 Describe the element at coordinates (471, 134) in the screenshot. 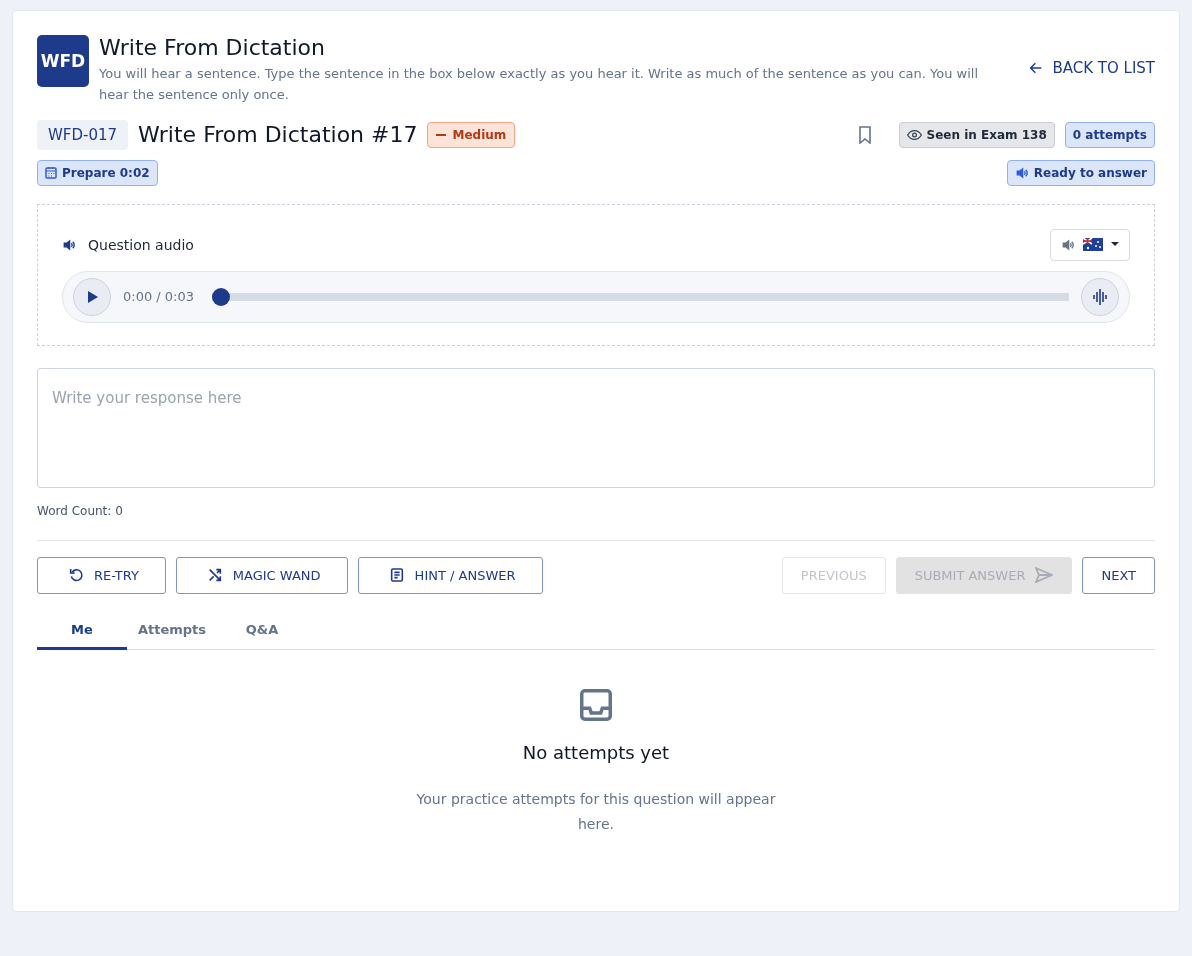

I see `difficulty-badge: Medium` at that location.